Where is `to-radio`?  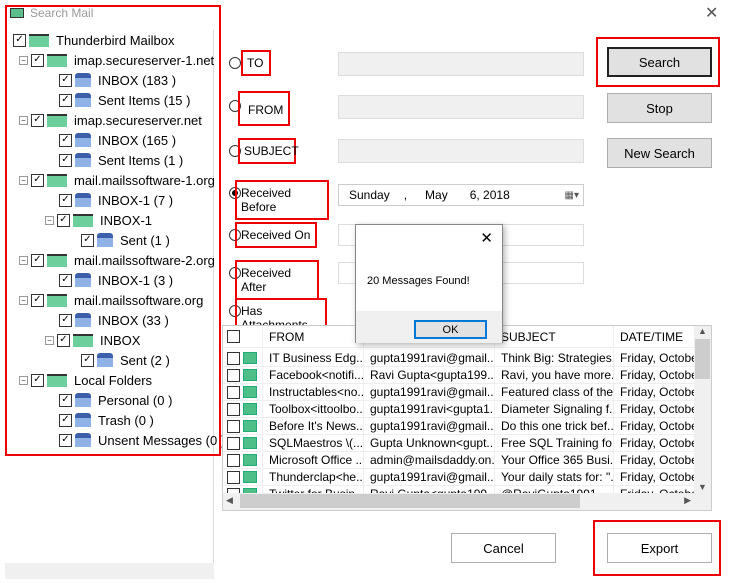 to-radio is located at coordinates (235, 63).